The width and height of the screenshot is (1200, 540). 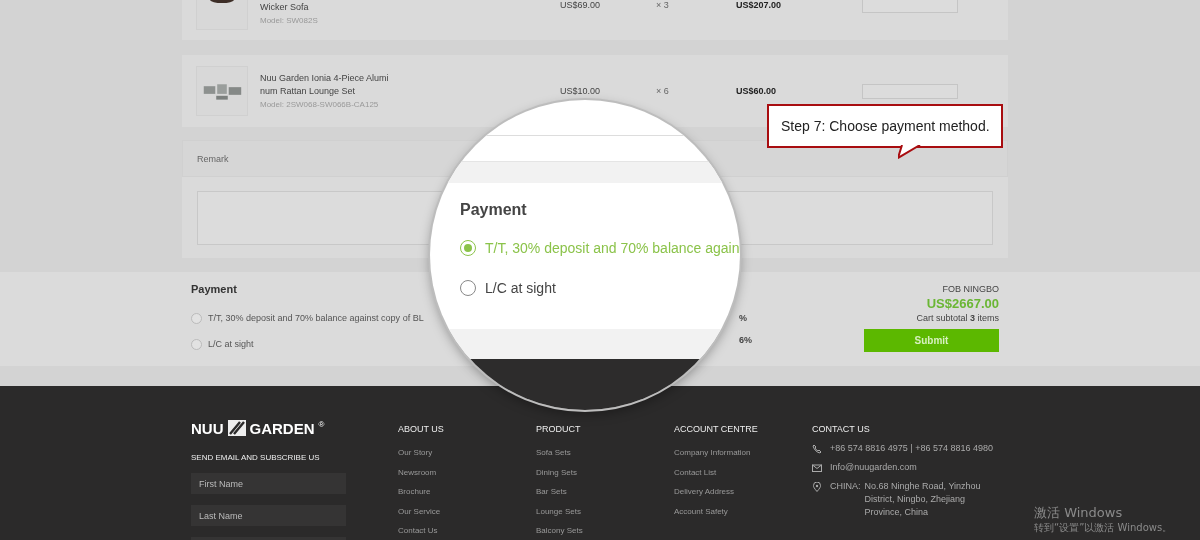 What do you see at coordinates (743, 493) in the screenshot?
I see `footer-link: Delivery Address` at bounding box center [743, 493].